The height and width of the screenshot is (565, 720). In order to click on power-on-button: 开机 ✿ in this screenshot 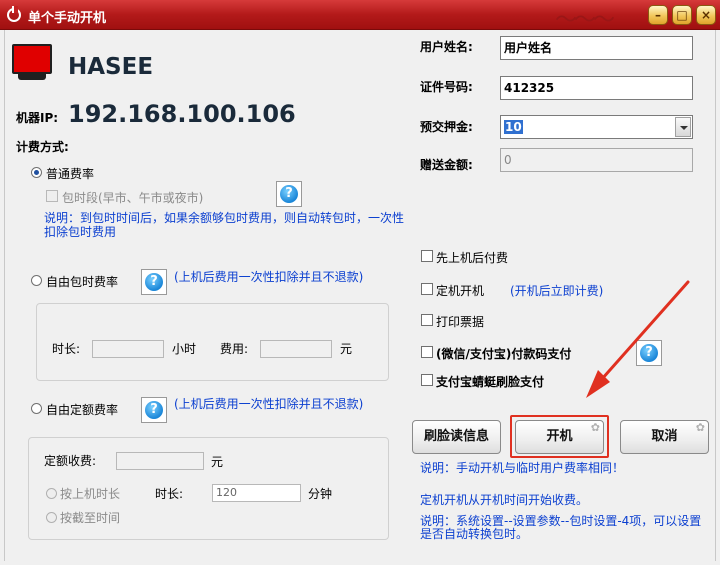, I will do `click(559, 437)`.